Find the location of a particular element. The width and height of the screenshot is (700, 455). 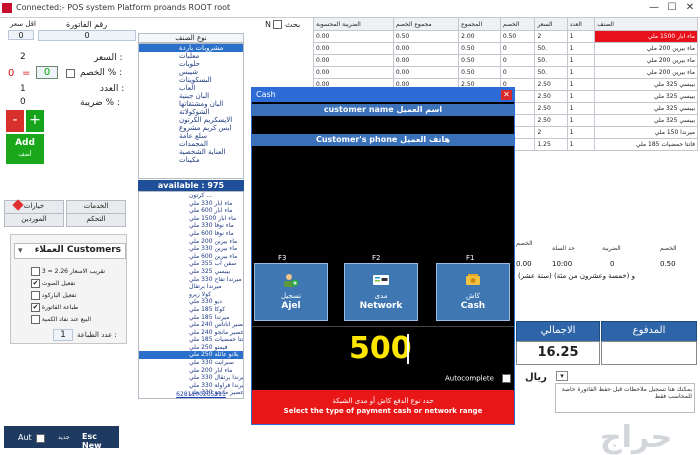

product-item: ماء نوفا 330 ملي is located at coordinates (191, 226).